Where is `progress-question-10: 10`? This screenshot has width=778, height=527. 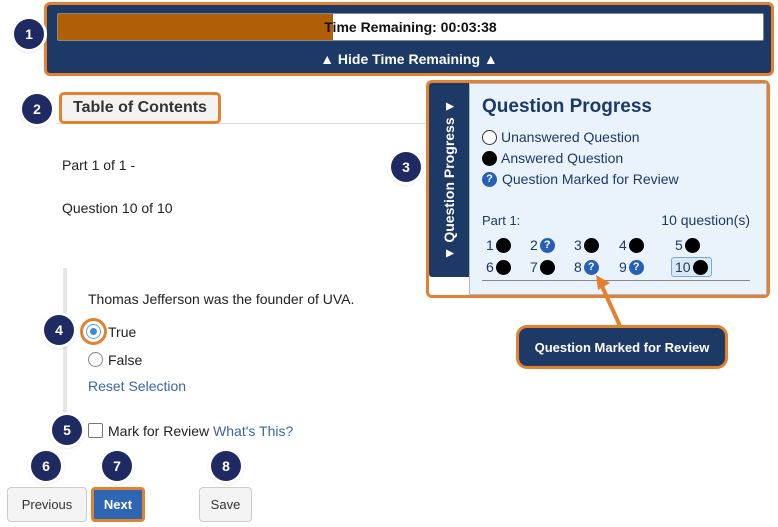
progress-question-10: 10 is located at coordinates (691, 267).